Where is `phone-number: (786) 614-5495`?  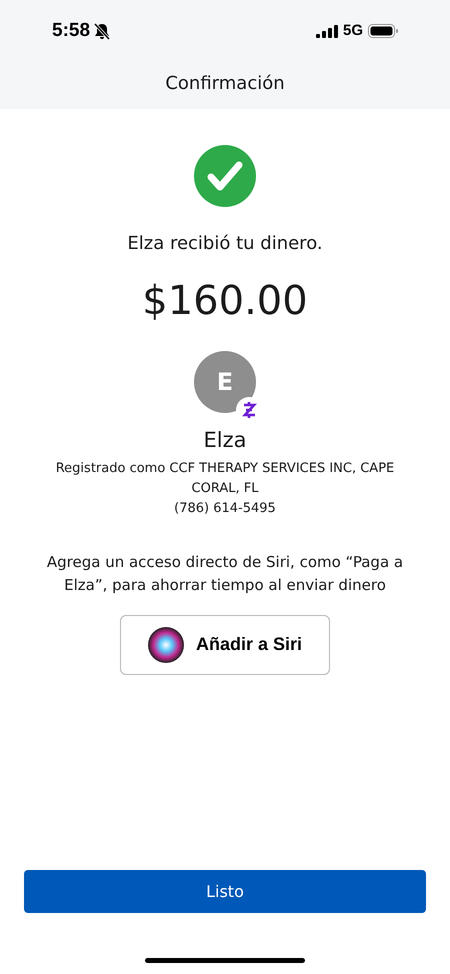
phone-number: (786) 614-5495 is located at coordinates (225, 509).